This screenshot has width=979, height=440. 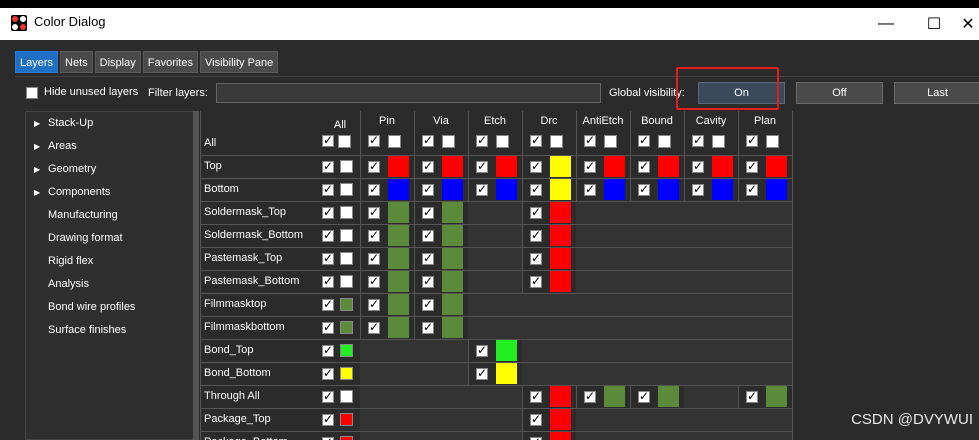 I want to click on filter-layers-input, so click(x=408, y=93).